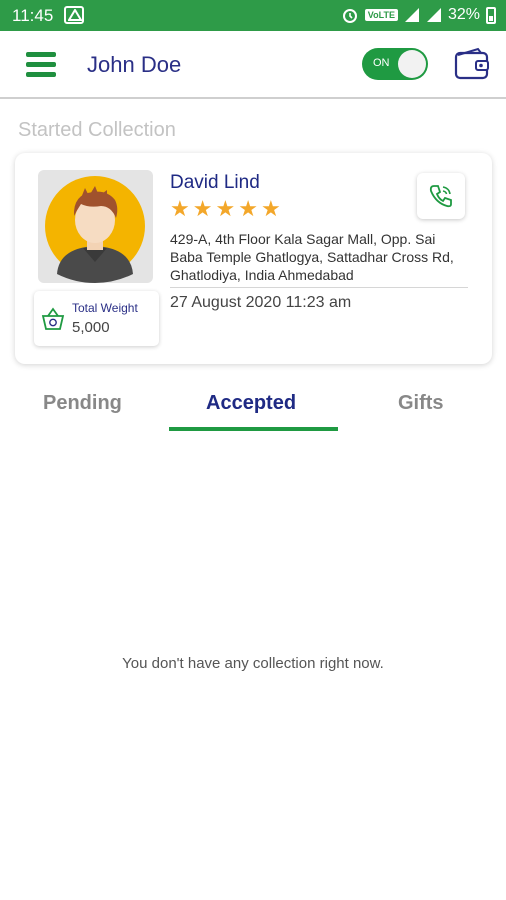 The image size is (506, 900). Describe the element at coordinates (433, 15) in the screenshot. I see `signal-4g-icon` at that location.